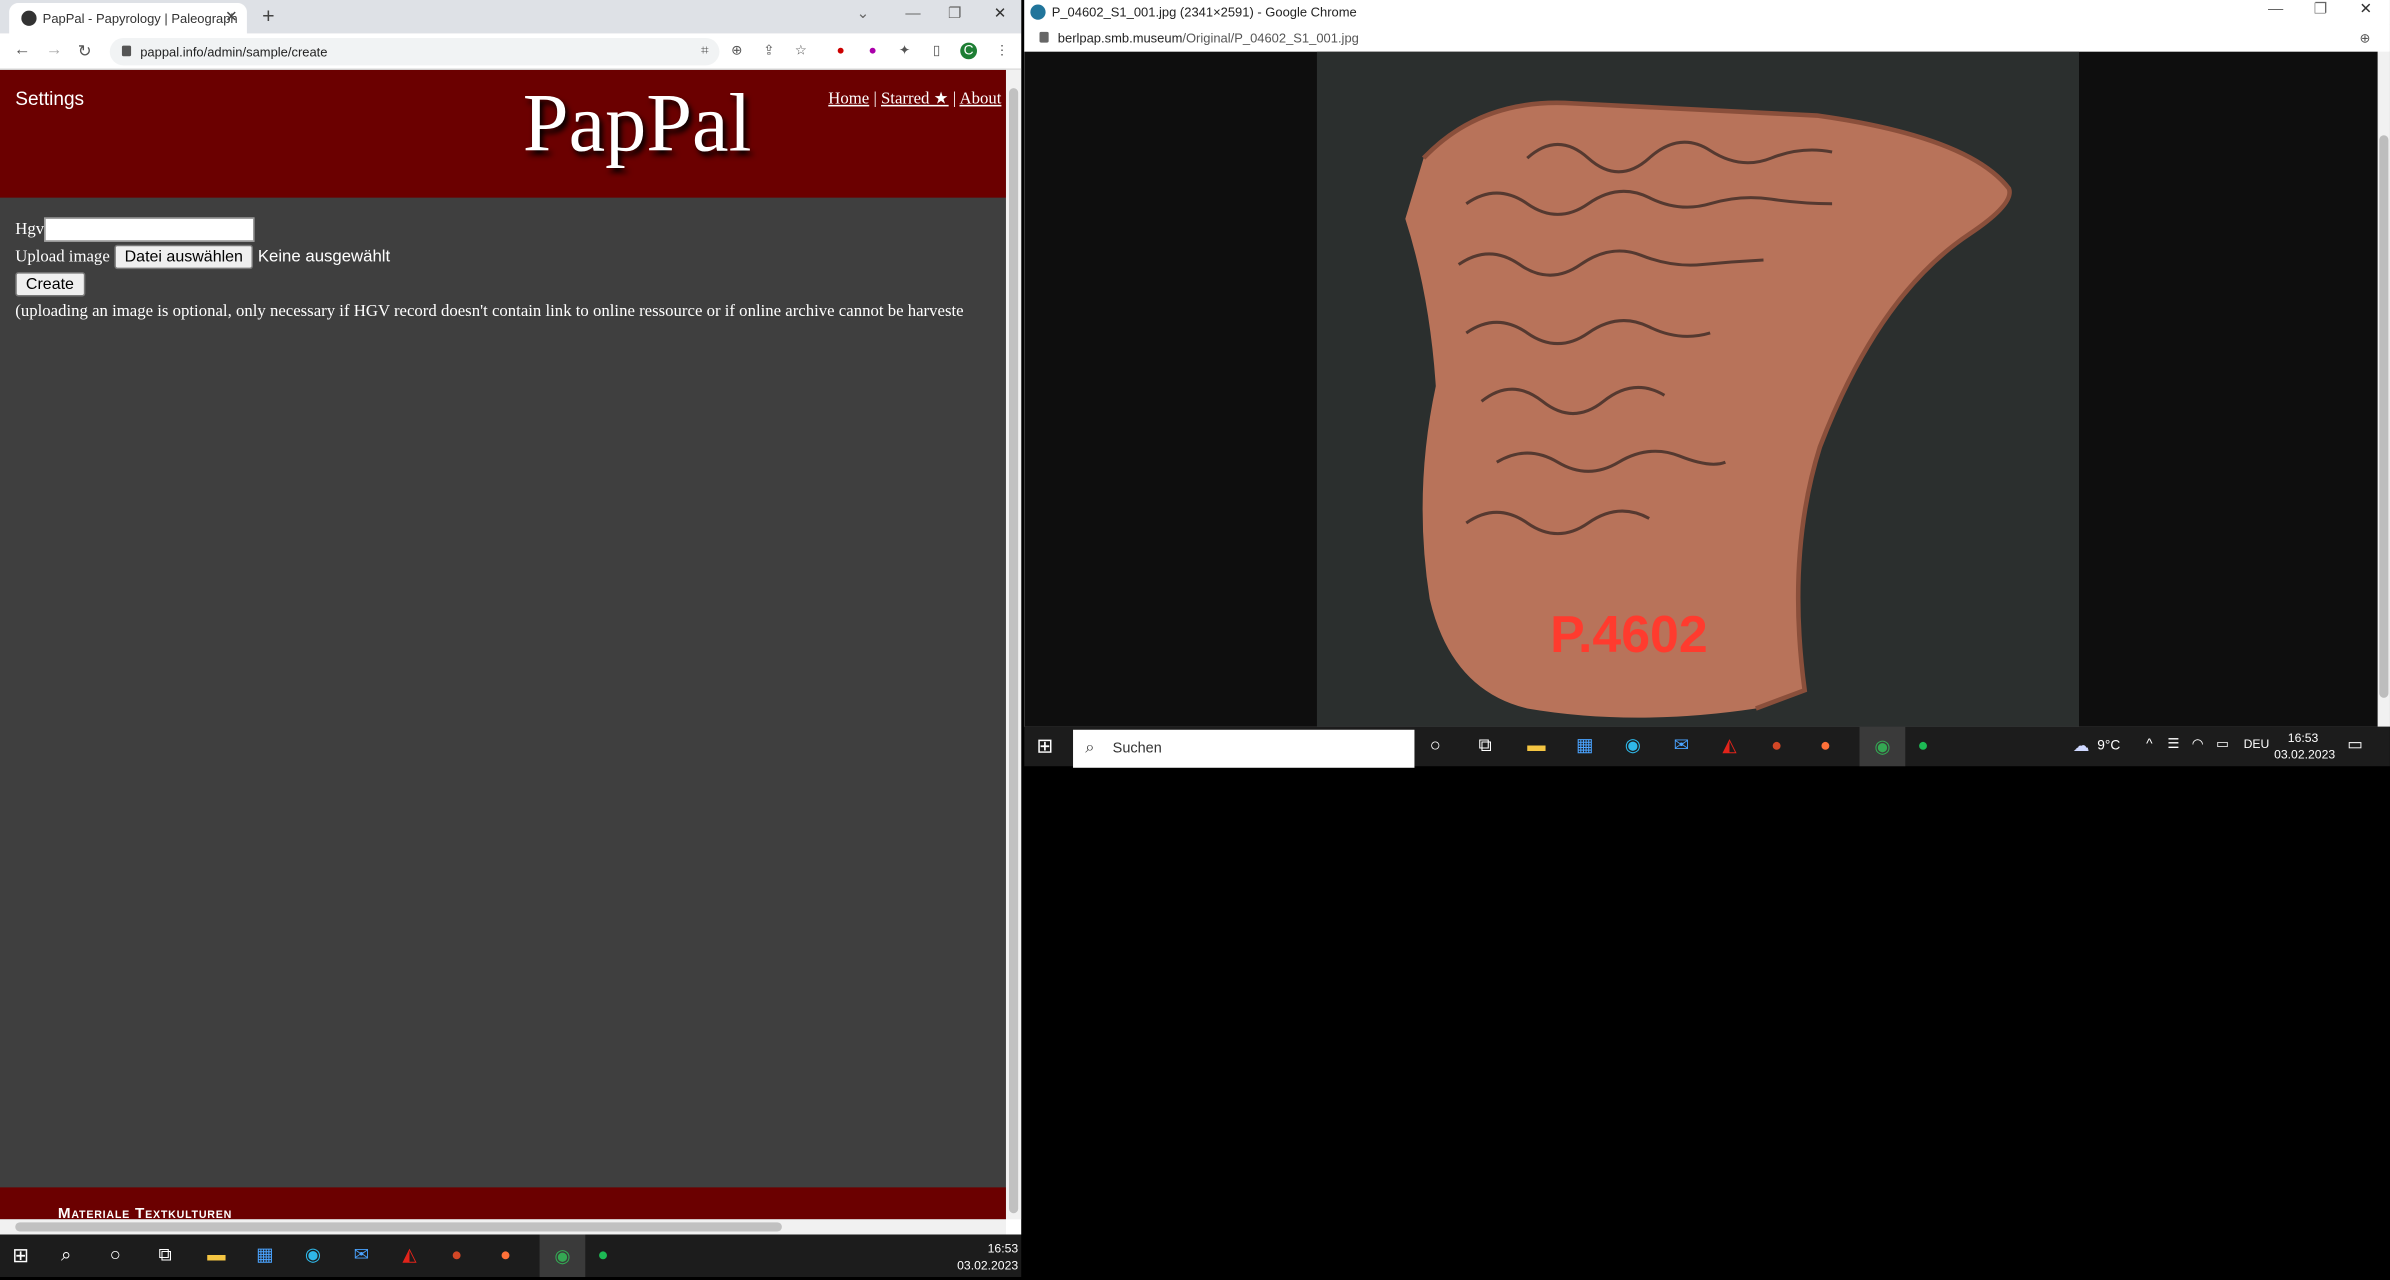 The width and height of the screenshot is (2390, 1280). What do you see at coordinates (29, 18) in the screenshot?
I see `favicon-icon` at bounding box center [29, 18].